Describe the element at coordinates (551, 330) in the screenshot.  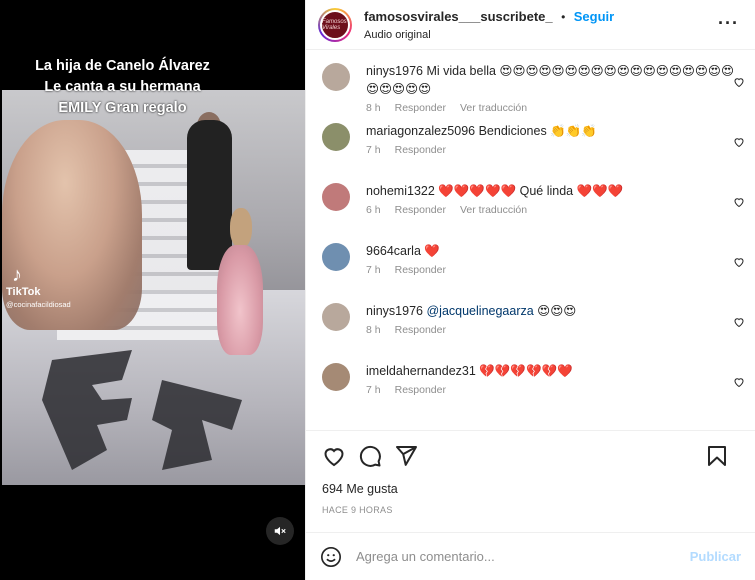
I see `comment-meta: 8 h Responder` at that location.